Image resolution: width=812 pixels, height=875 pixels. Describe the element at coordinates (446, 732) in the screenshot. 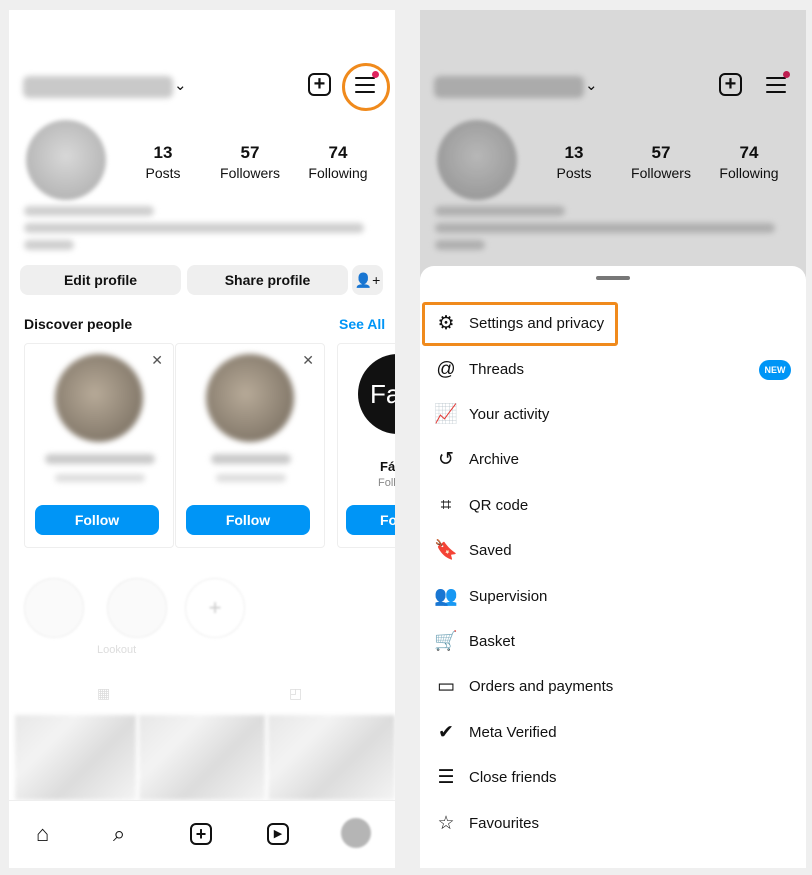

I see `verified-icon: ✔` at that location.